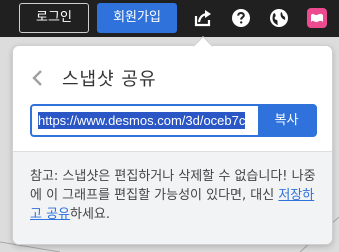 The width and height of the screenshot is (339, 252). Describe the element at coordinates (203, 18) in the screenshot. I see `share-icon` at that location.